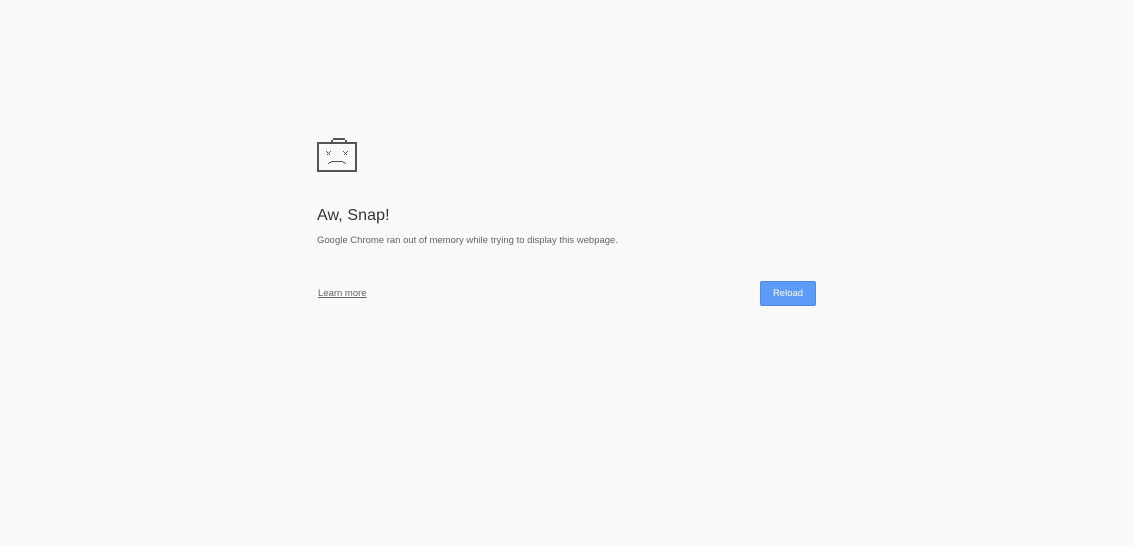 The image size is (1134, 546). Describe the element at coordinates (788, 293) in the screenshot. I see `reload-button: Reload` at that location.